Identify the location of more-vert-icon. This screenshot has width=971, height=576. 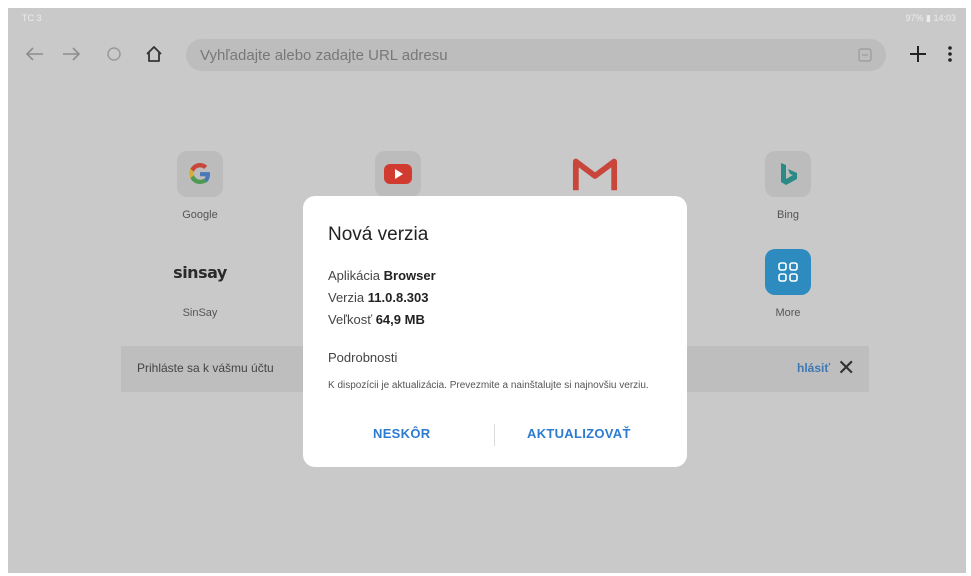
(950, 54).